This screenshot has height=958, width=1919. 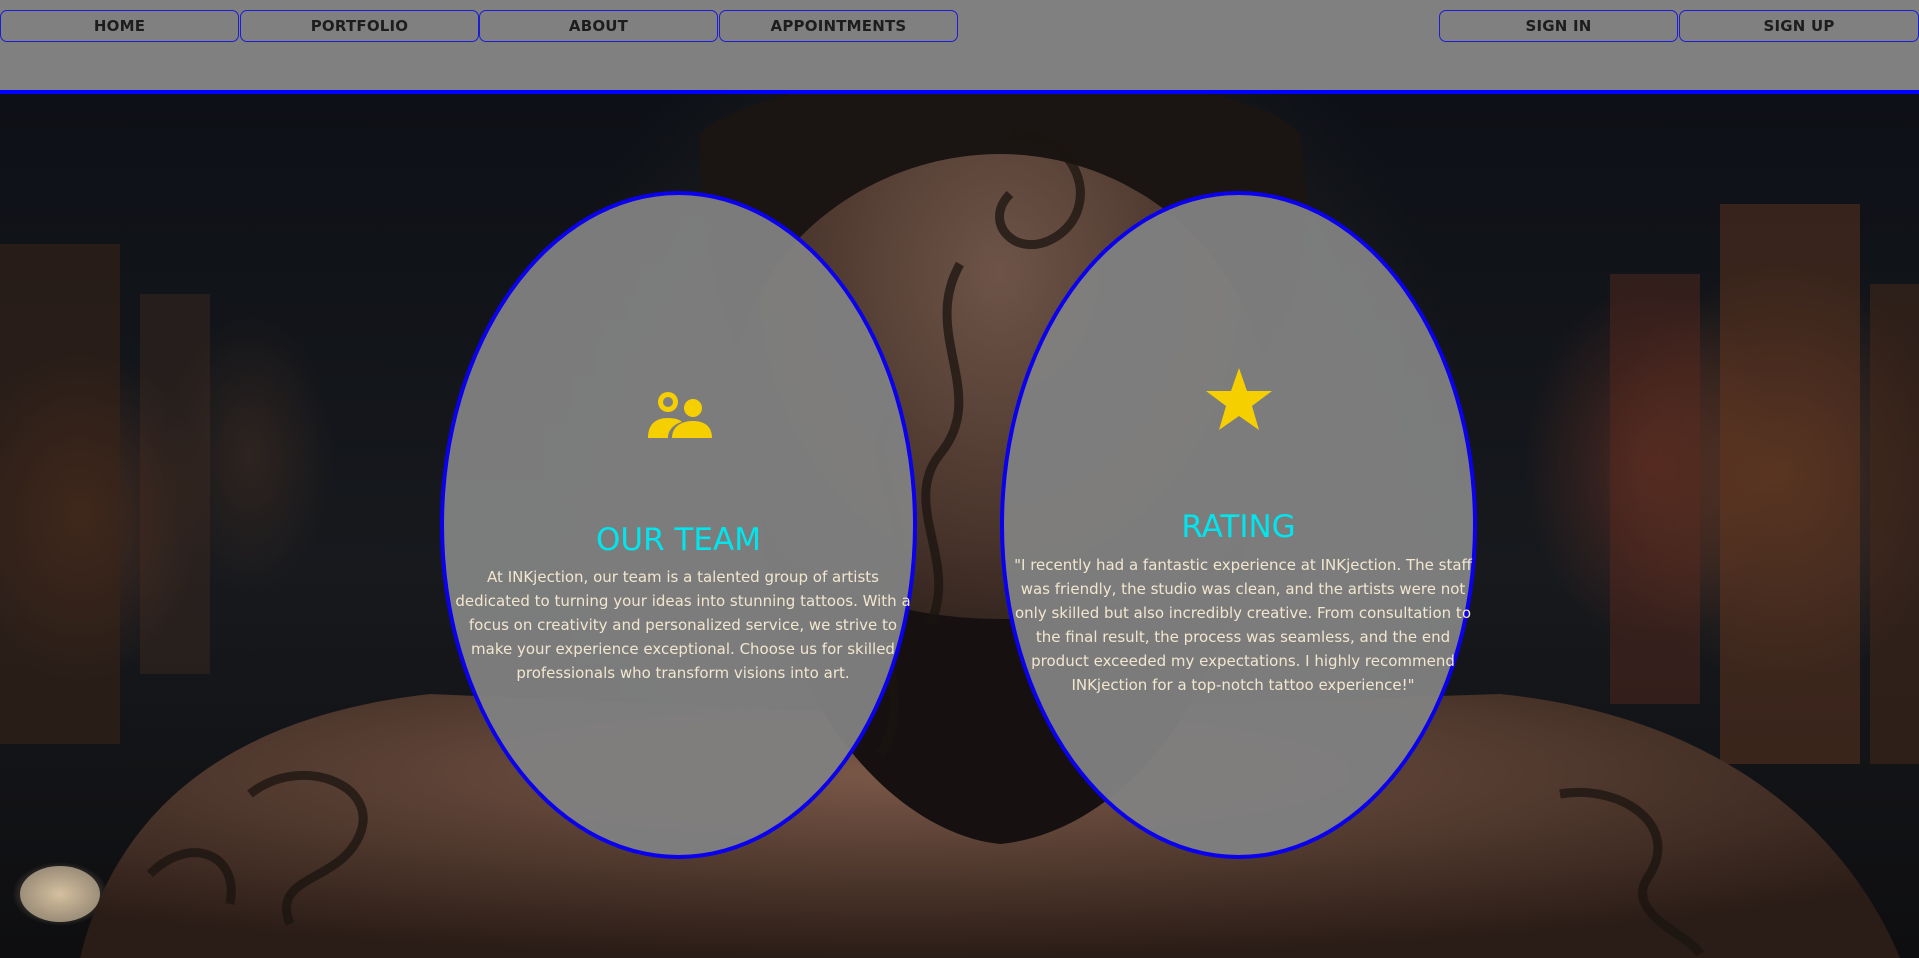 I want to click on sign-in-button: SIGN IN, so click(x=1558, y=26).